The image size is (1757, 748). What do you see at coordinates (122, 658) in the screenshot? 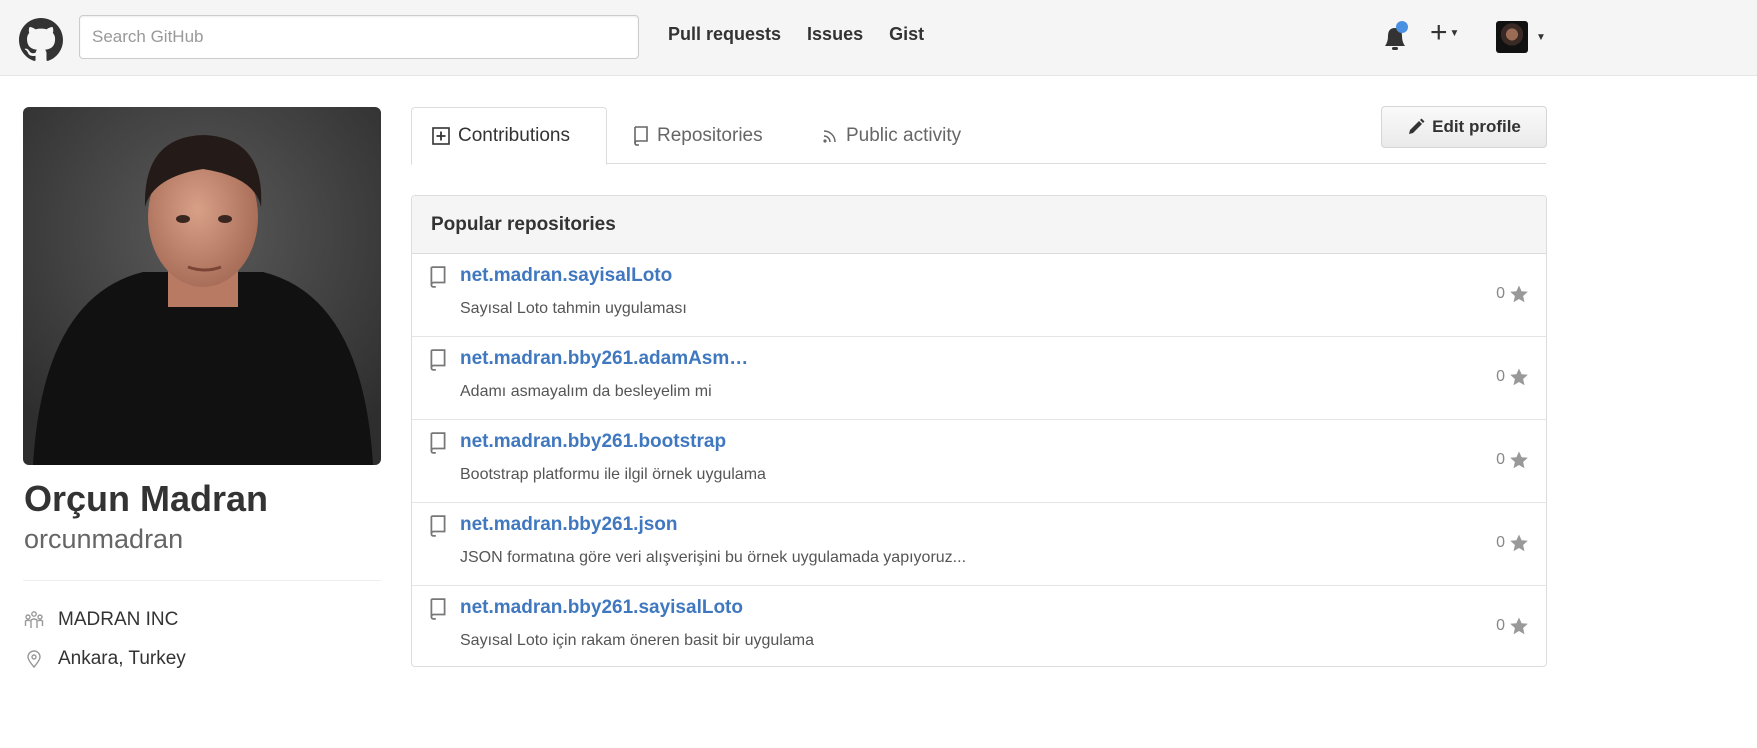
I see `location-label: Ankara, Turkey` at bounding box center [122, 658].